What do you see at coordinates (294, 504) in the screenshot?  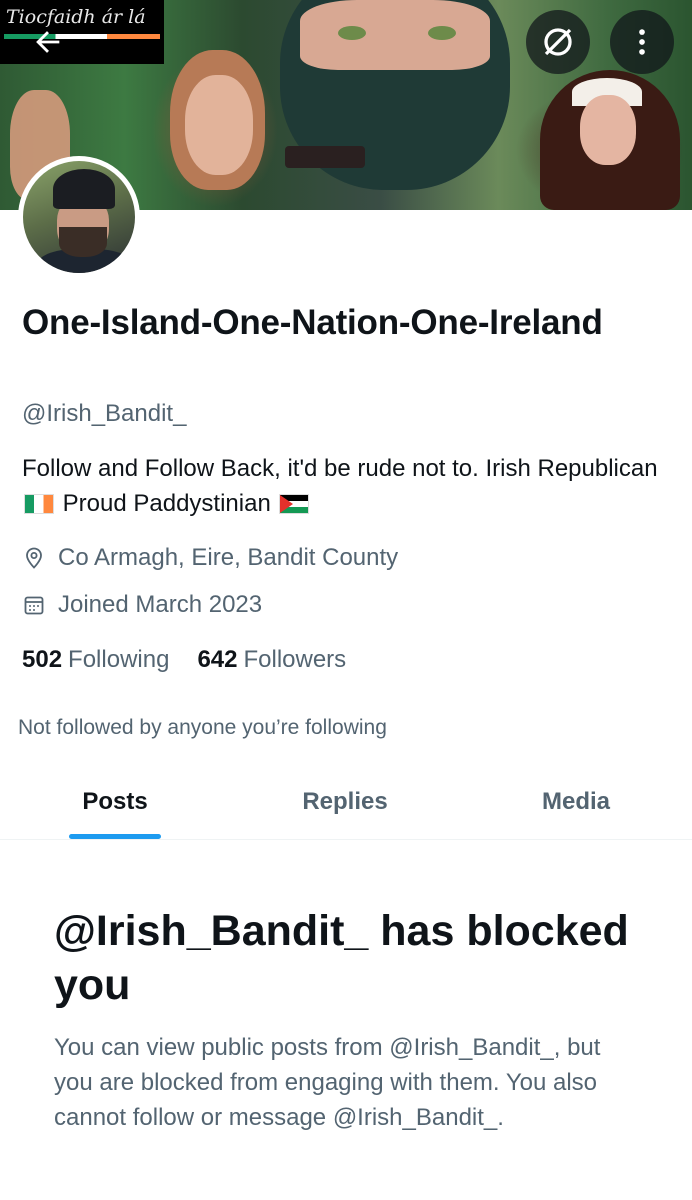 I see `palestine-flag-icon` at bounding box center [294, 504].